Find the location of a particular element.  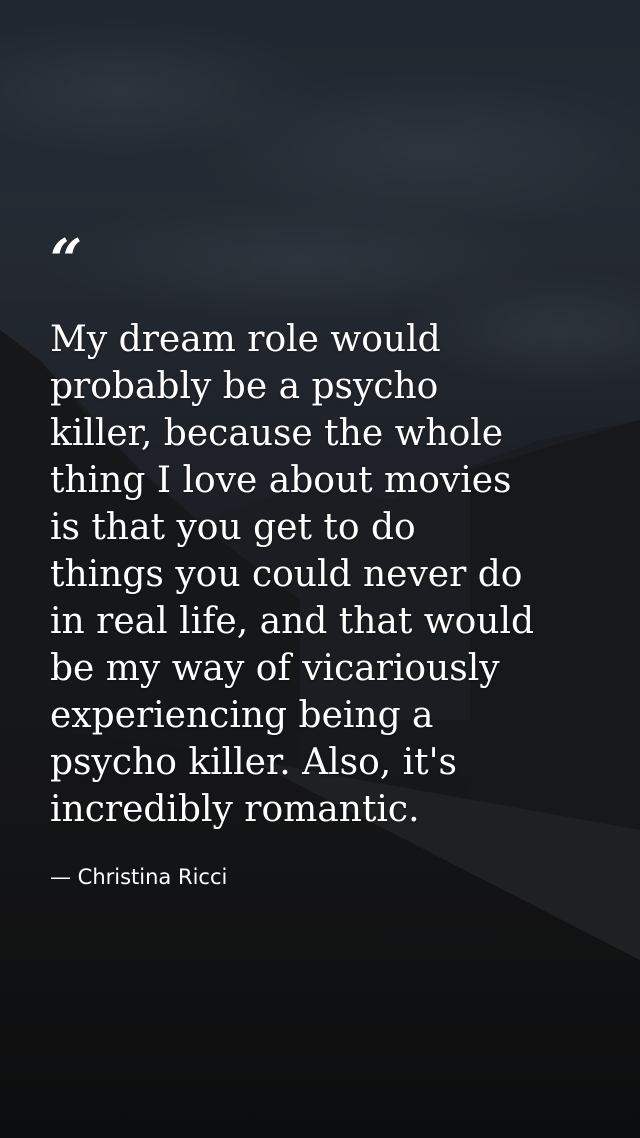

quote-author: — Christina Ricci is located at coordinates (139, 877).